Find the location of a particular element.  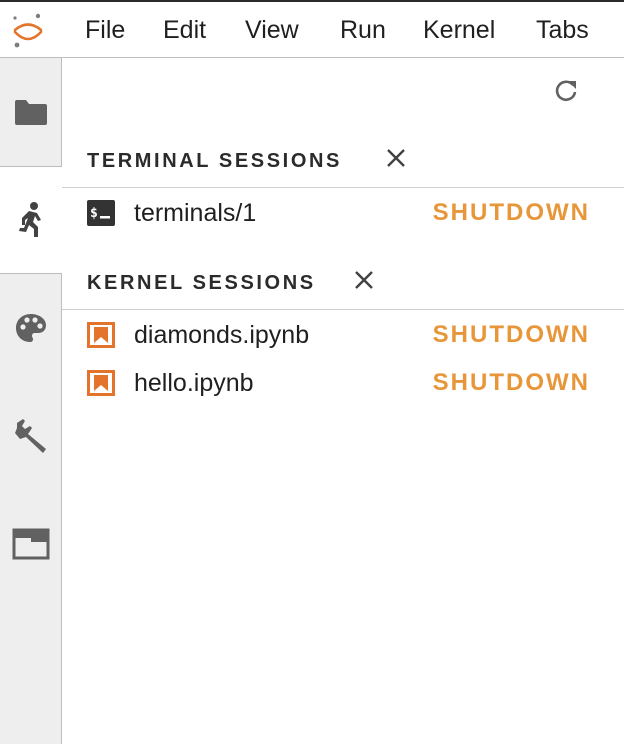

folder-icon is located at coordinates (30, 112).